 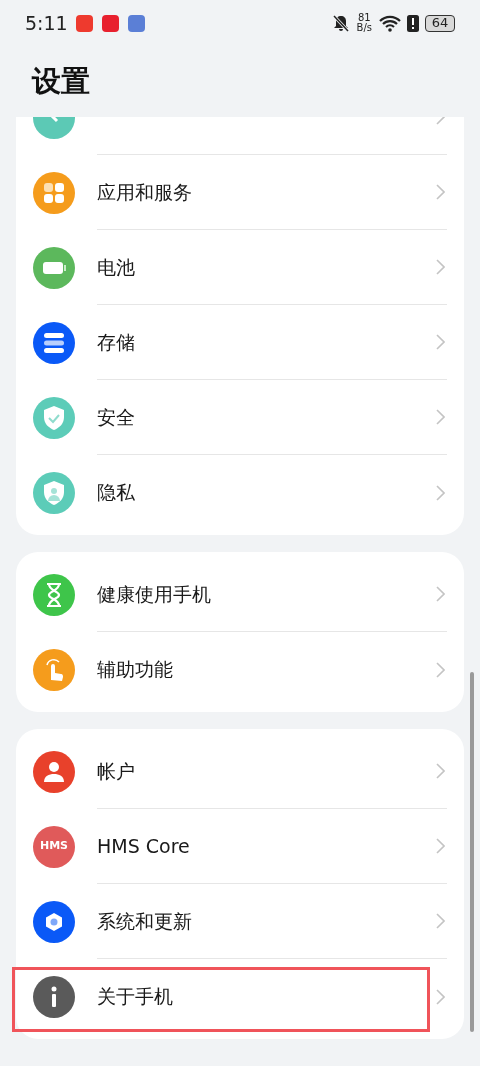 What do you see at coordinates (240, 771) in the screenshot?
I see `settings-row: 帐户` at bounding box center [240, 771].